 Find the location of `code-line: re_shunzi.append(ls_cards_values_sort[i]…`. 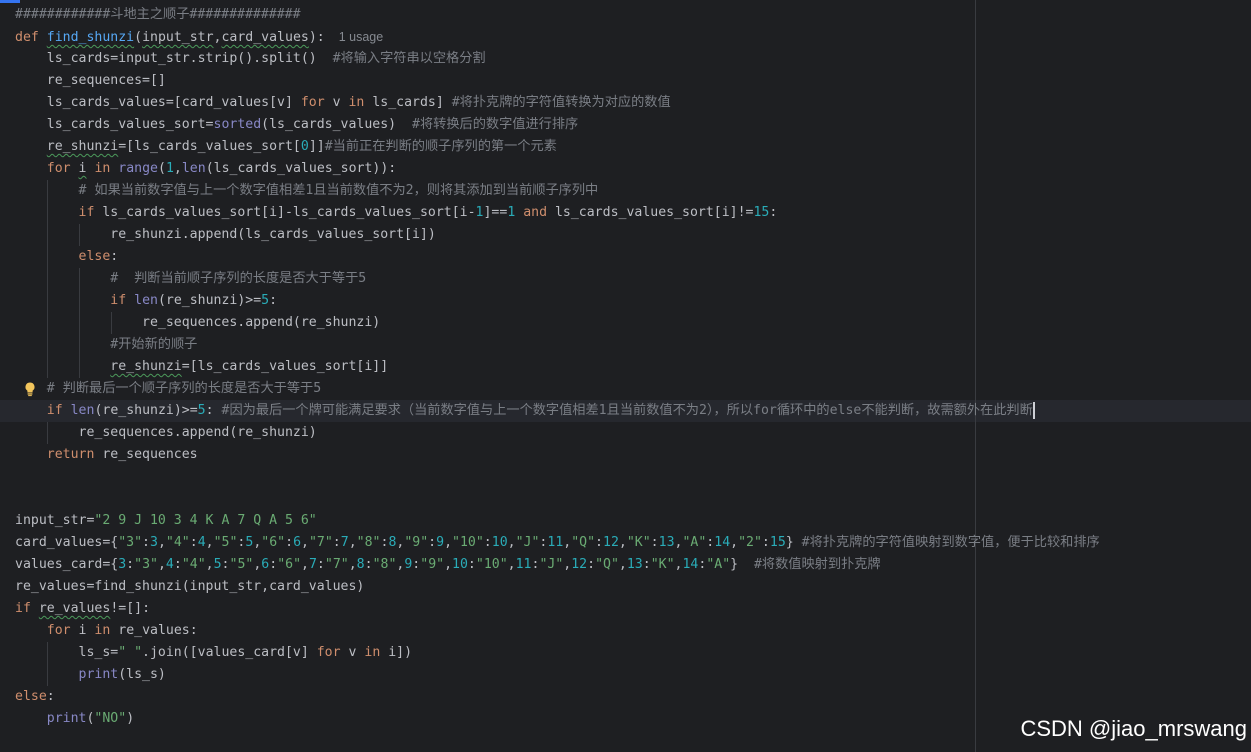

code-line: re_shunzi.append(ls_cards_values_sort[i]… is located at coordinates (557, 235).